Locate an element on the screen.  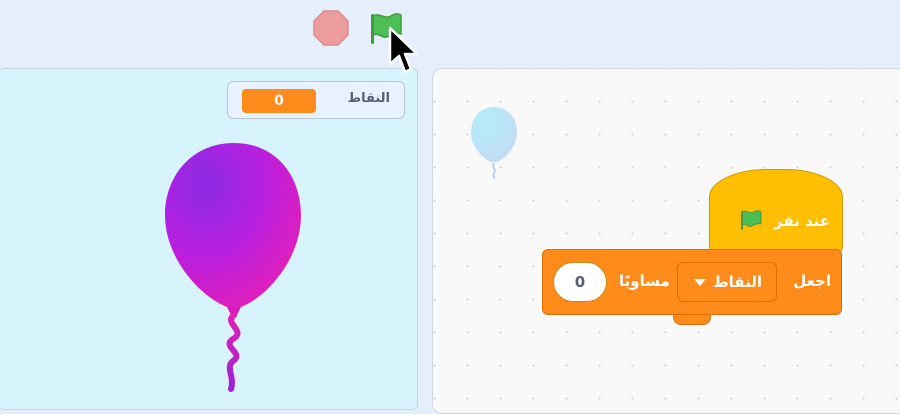
hat-block-label: عند نقر is located at coordinates (801, 221).